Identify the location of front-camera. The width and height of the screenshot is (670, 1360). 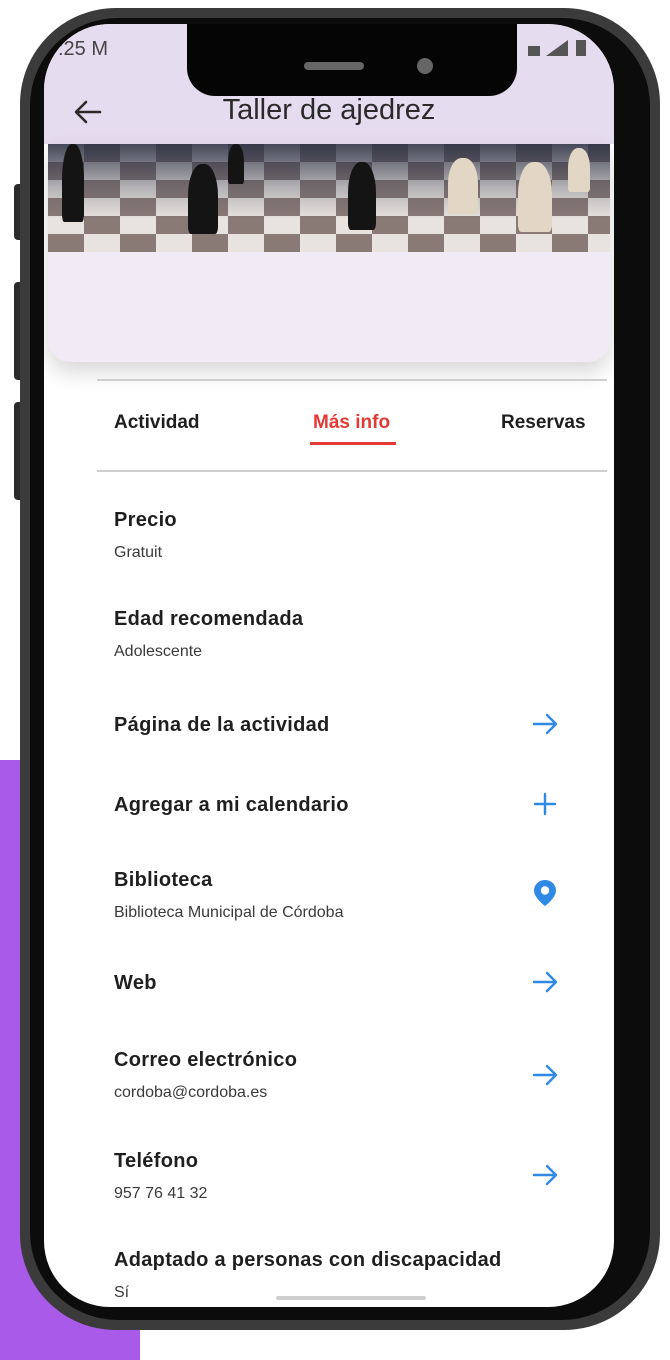
(425, 66).